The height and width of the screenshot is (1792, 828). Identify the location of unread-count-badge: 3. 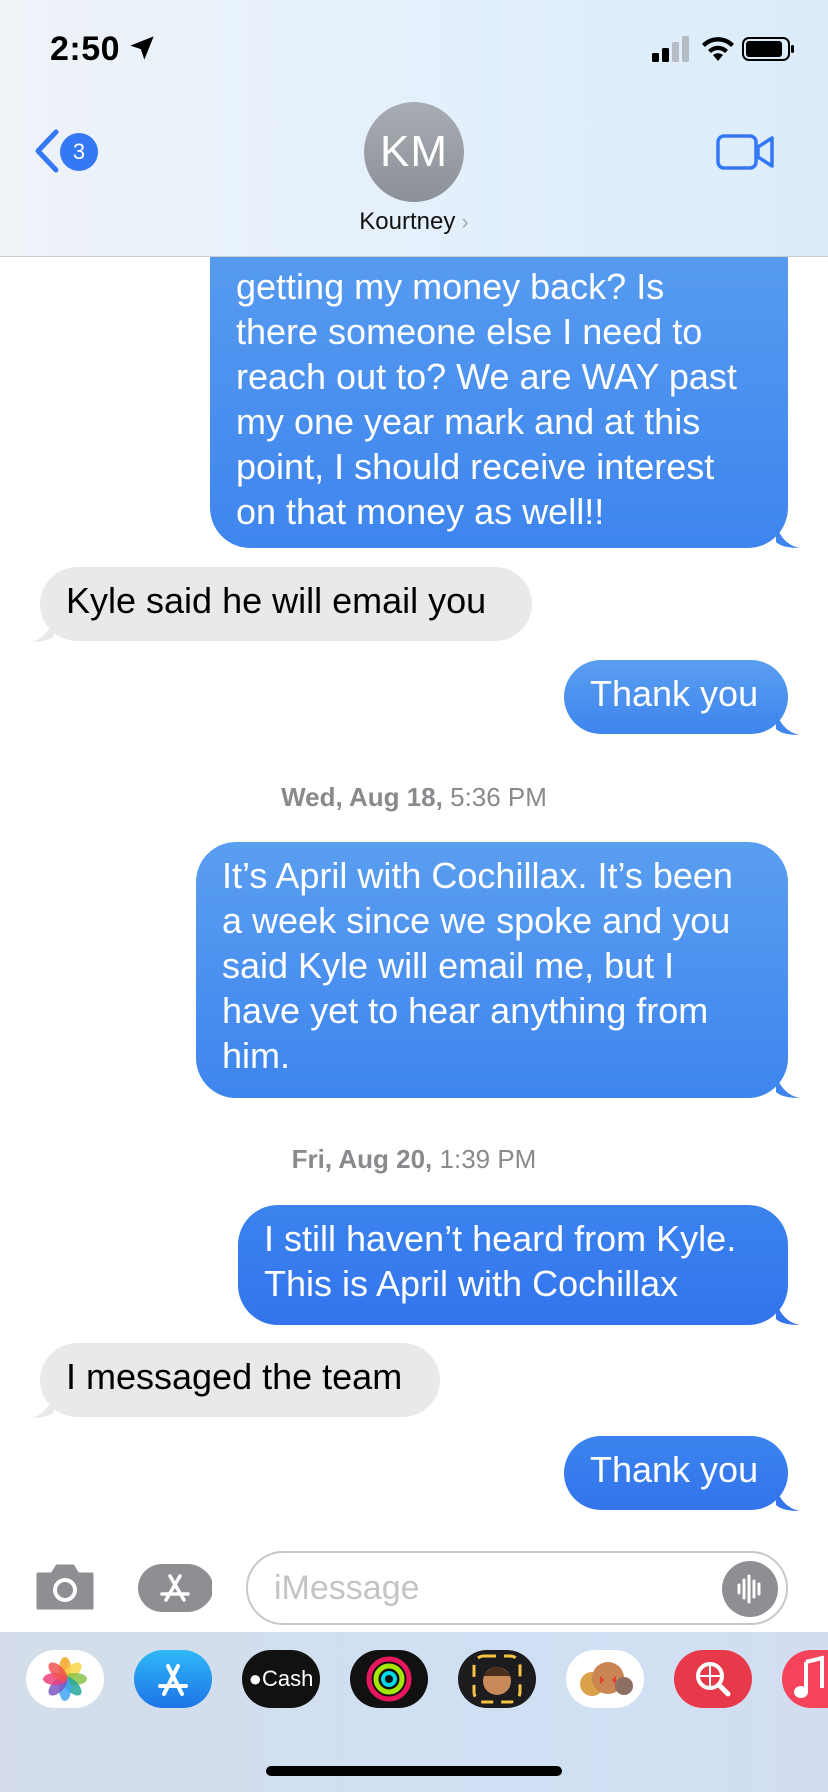
(79, 152).